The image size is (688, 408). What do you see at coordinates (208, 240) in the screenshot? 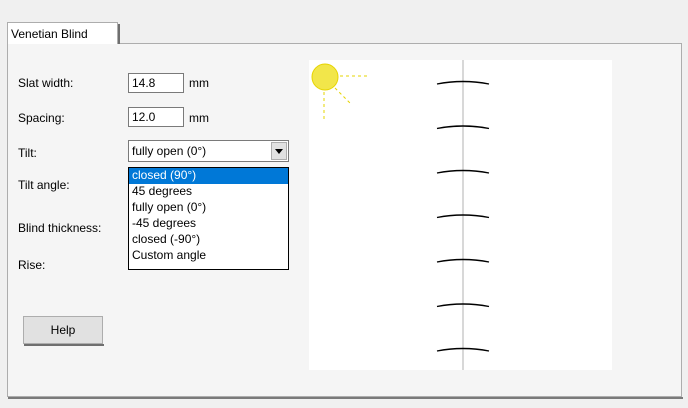
I see `tilt-option: closed (-90°)` at bounding box center [208, 240].